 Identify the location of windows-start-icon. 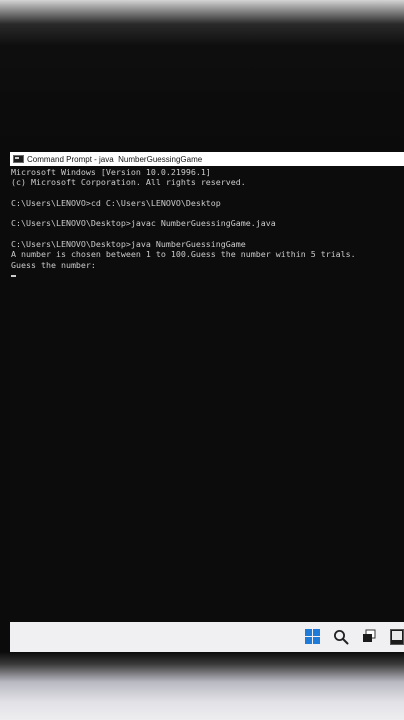
(312, 636).